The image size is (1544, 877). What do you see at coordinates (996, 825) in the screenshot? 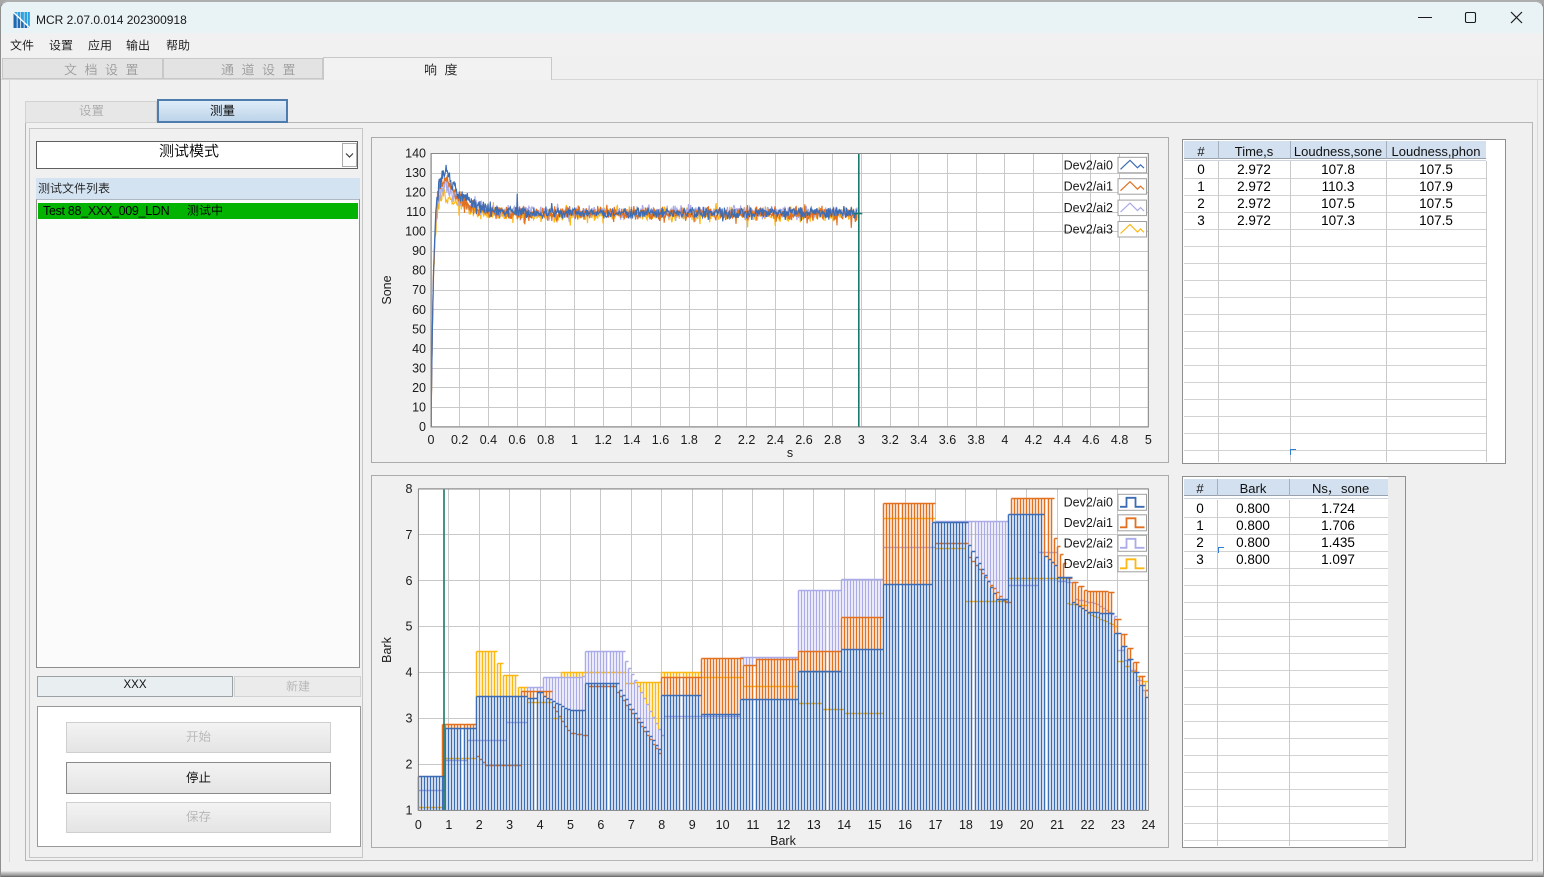
I see `svg-text: 19` at bounding box center [996, 825].